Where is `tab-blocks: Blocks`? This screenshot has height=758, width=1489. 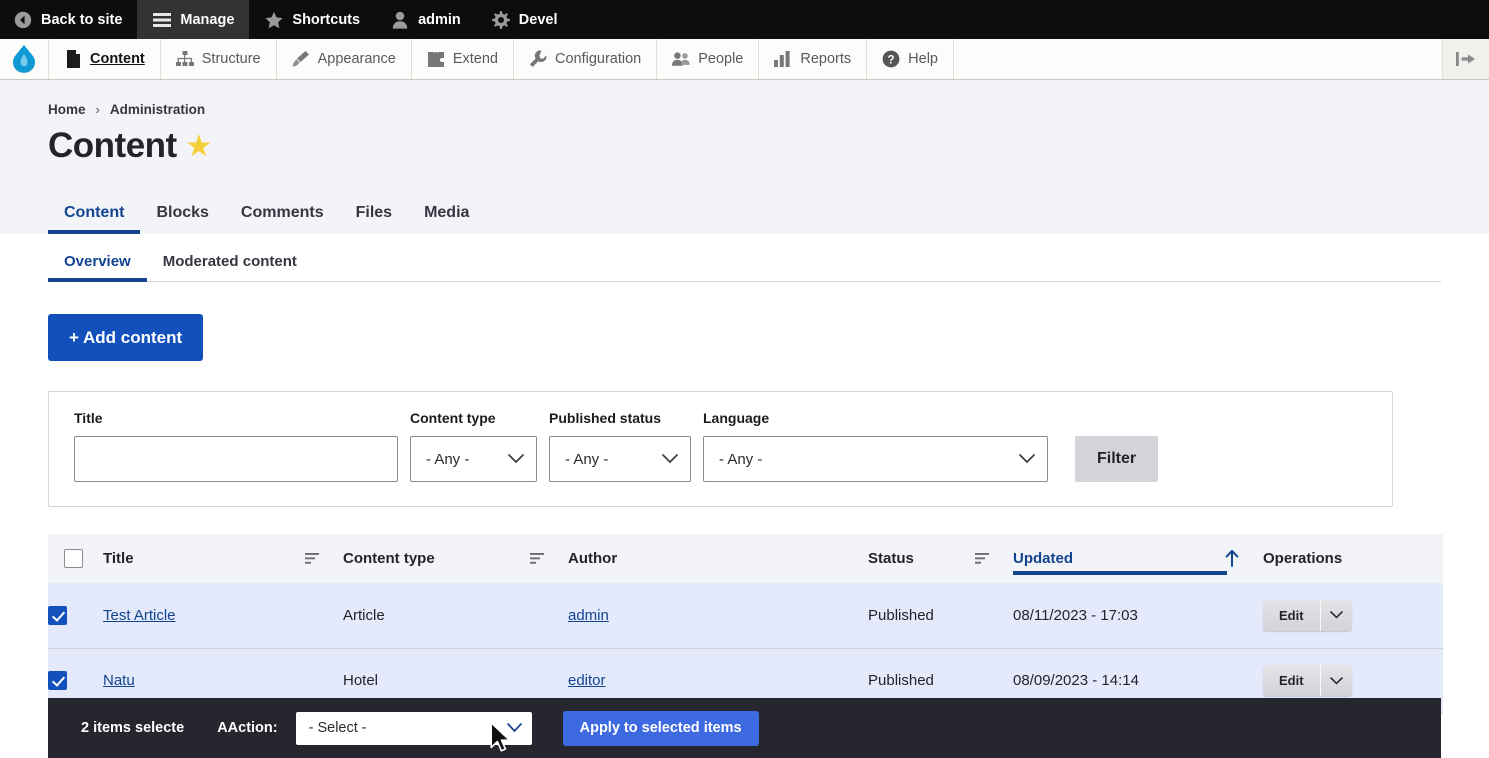 tab-blocks: Blocks is located at coordinates (182, 219).